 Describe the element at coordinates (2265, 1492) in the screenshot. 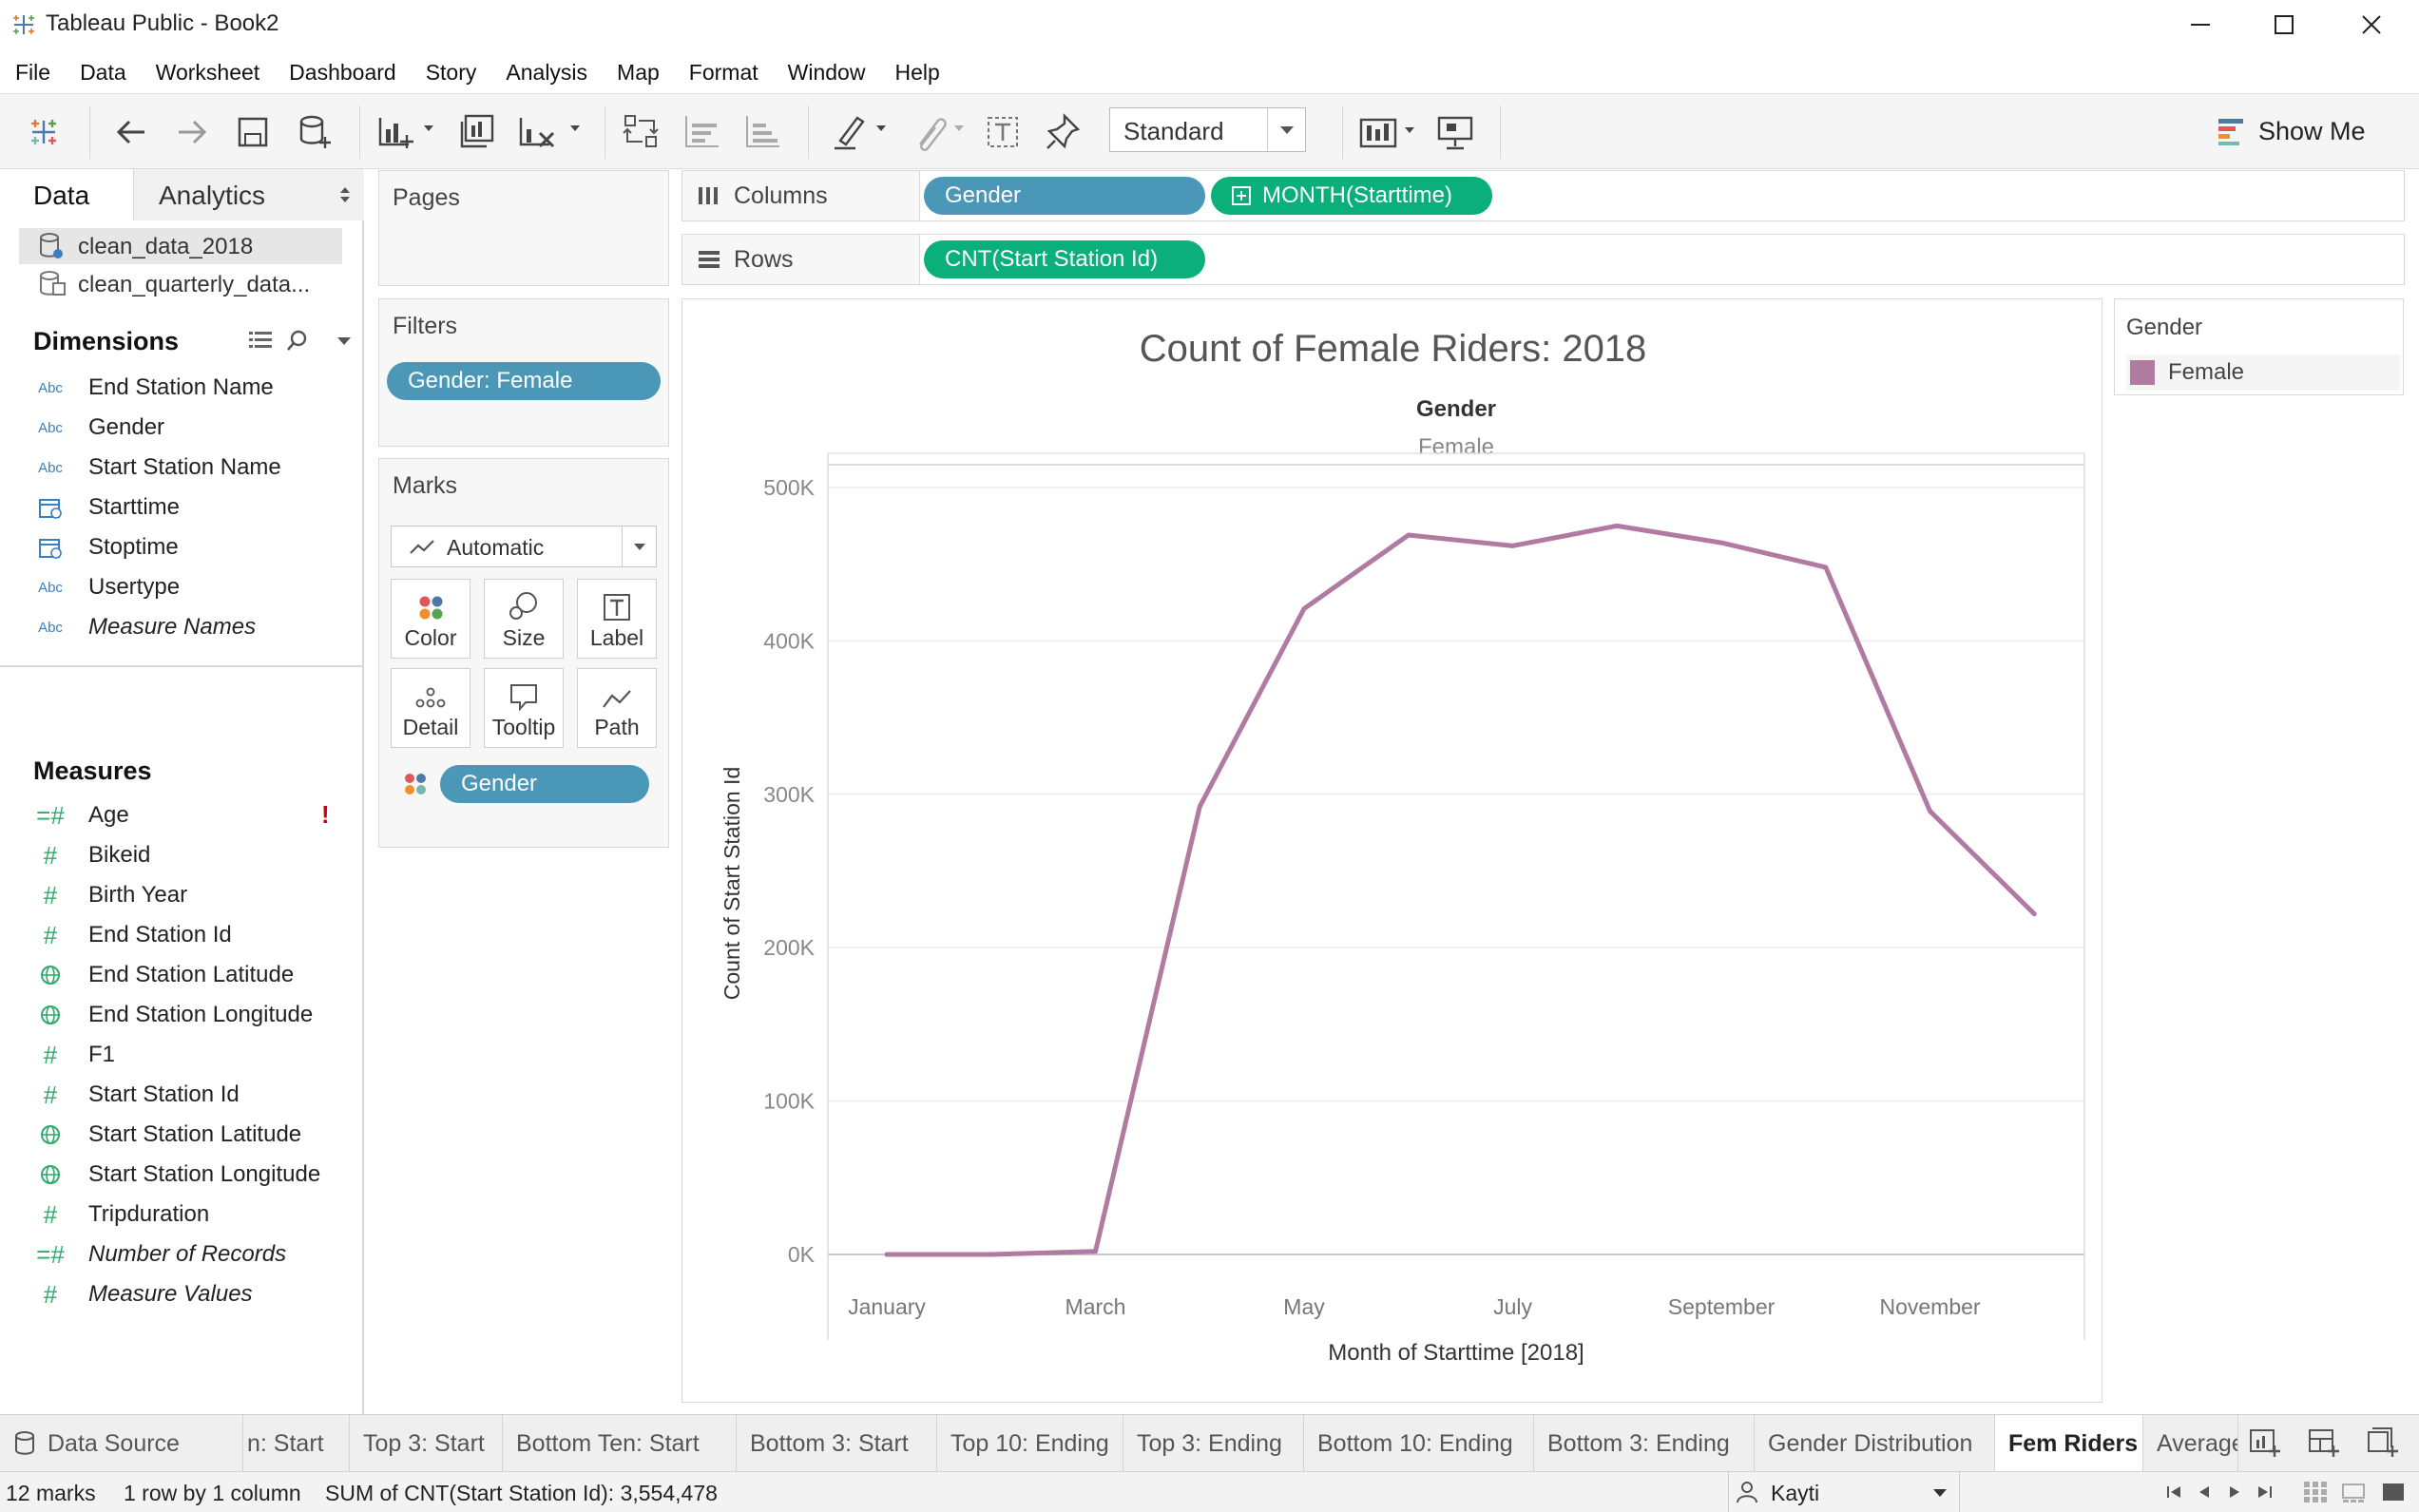

I see `last-sheet-icon` at that location.